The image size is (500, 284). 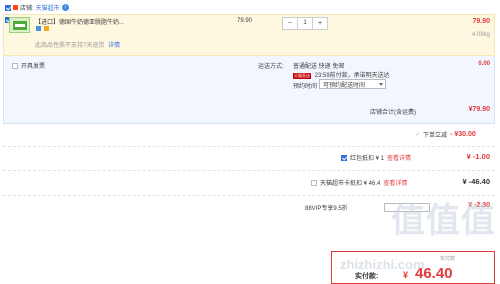 What do you see at coordinates (114, 46) in the screenshot?
I see `return-detail-link: 详情` at bounding box center [114, 46].